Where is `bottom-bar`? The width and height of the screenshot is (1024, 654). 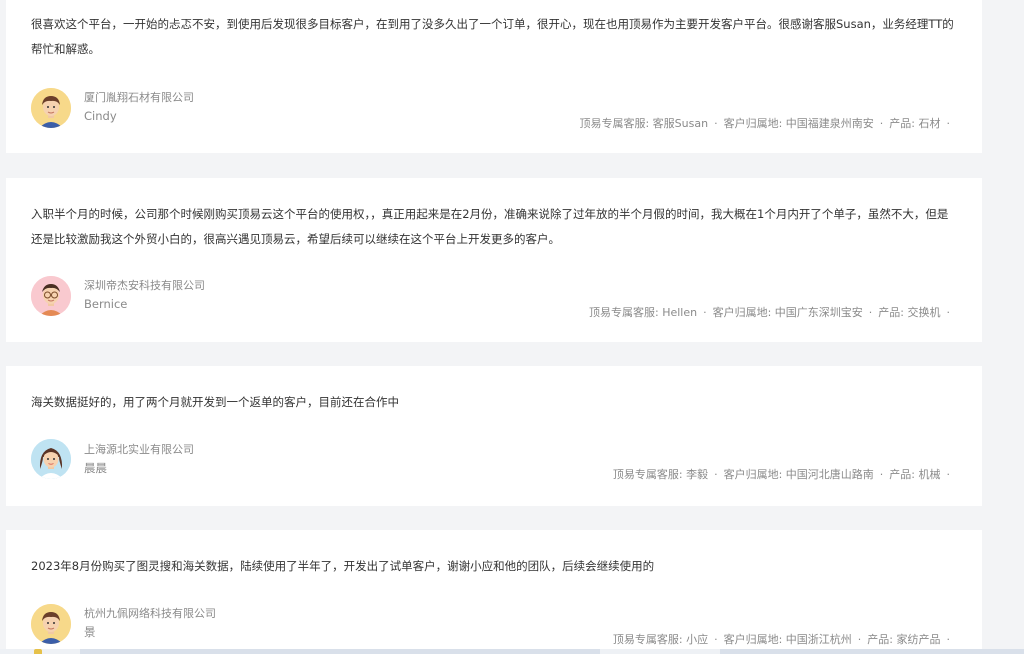
bottom-bar is located at coordinates (512, 651).